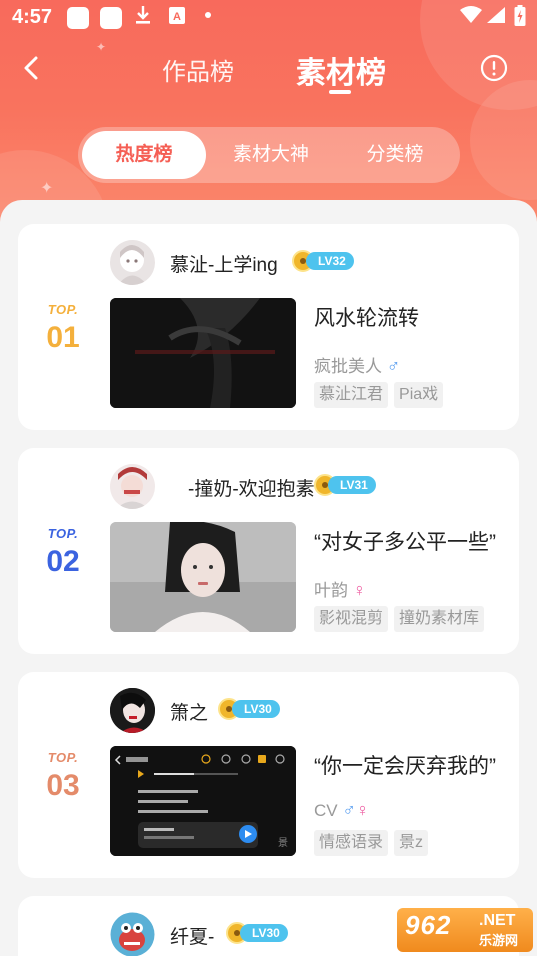  What do you see at coordinates (203, 801) in the screenshot?
I see `material-thumbnail: 景` at bounding box center [203, 801].